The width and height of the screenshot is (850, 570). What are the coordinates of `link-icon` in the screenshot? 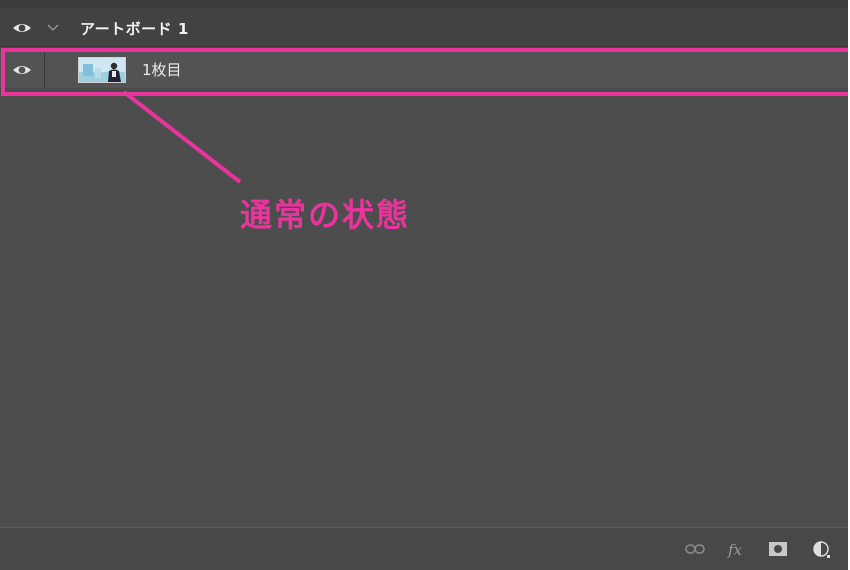 It's located at (695, 549).